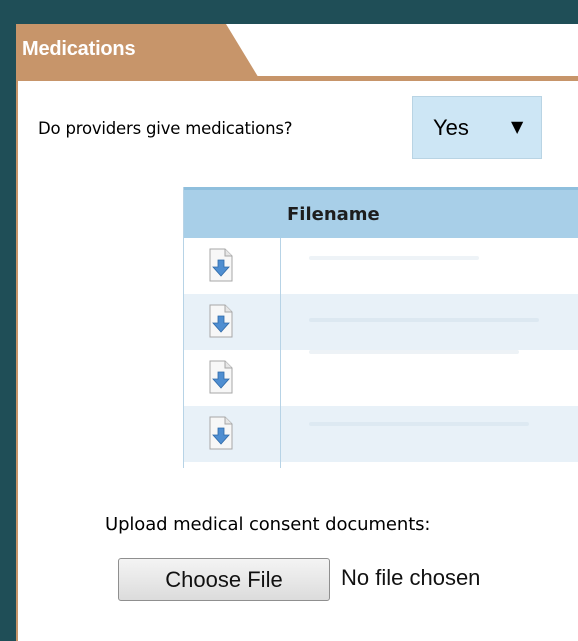 The width and height of the screenshot is (578, 641). What do you see at coordinates (224, 579) in the screenshot?
I see `choose-file-button: Choose File` at bounding box center [224, 579].